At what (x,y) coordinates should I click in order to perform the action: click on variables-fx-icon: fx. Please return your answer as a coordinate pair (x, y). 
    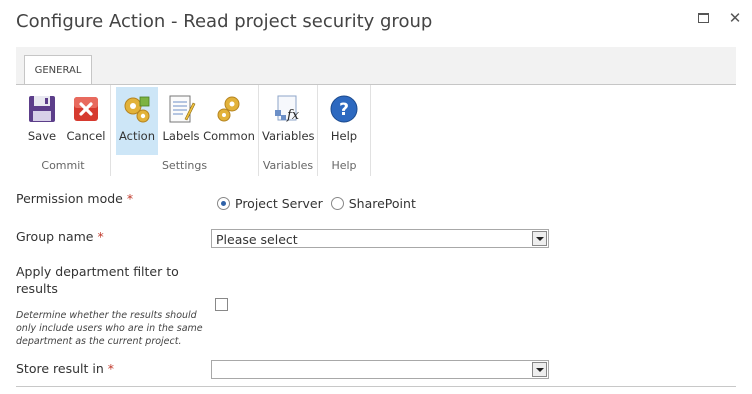
    Looking at the image, I should click on (287, 109).